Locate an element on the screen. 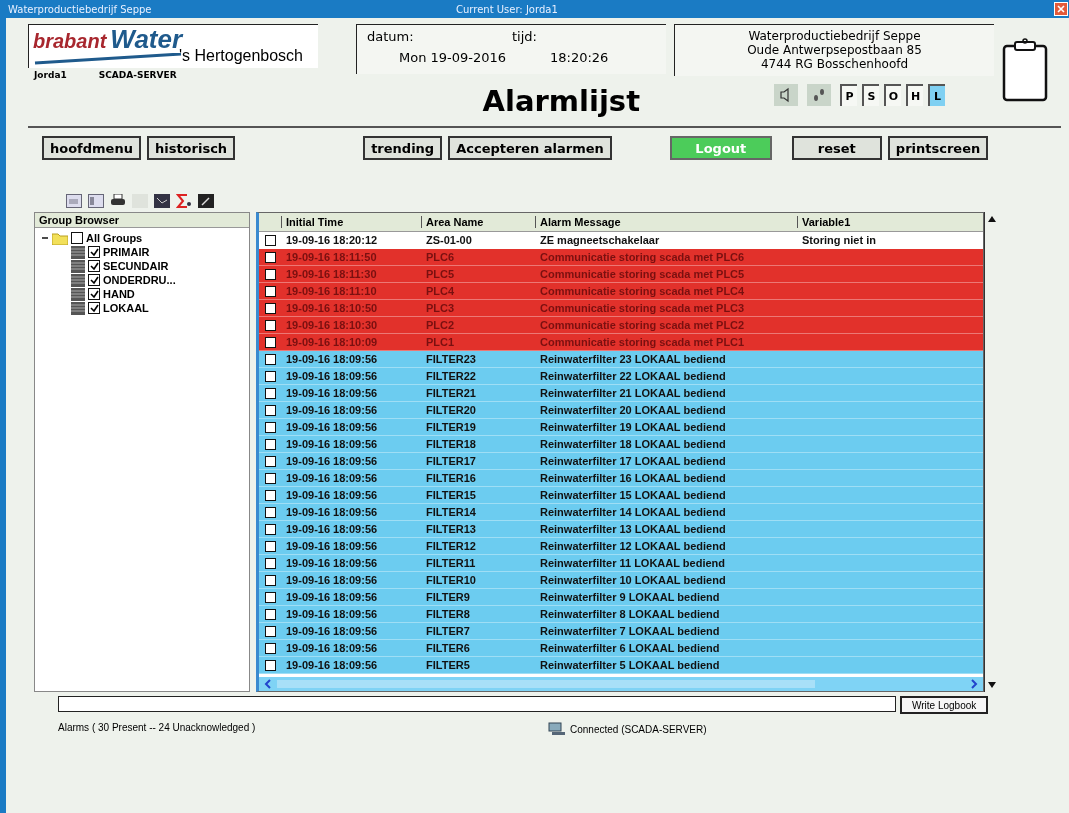  group-icon is located at coordinates (78, 280).